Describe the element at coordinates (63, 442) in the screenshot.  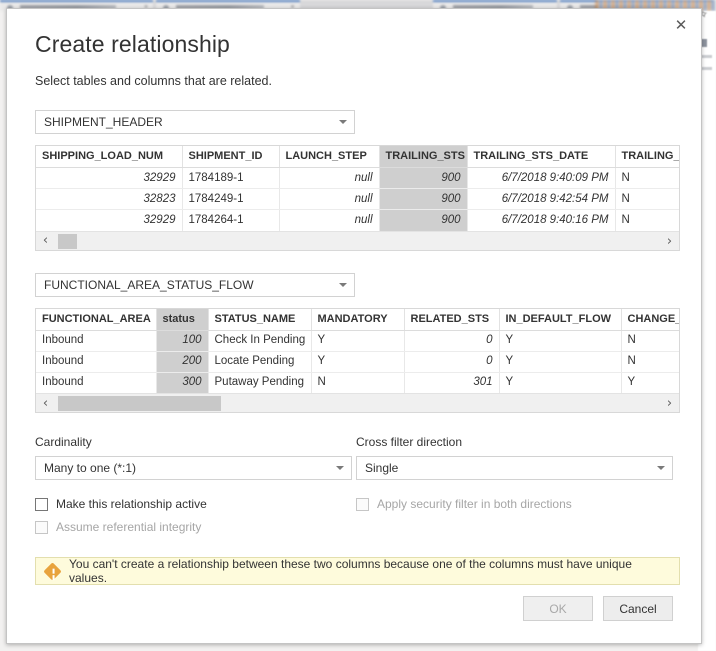
I see `cardinality-label: Cardinality` at that location.